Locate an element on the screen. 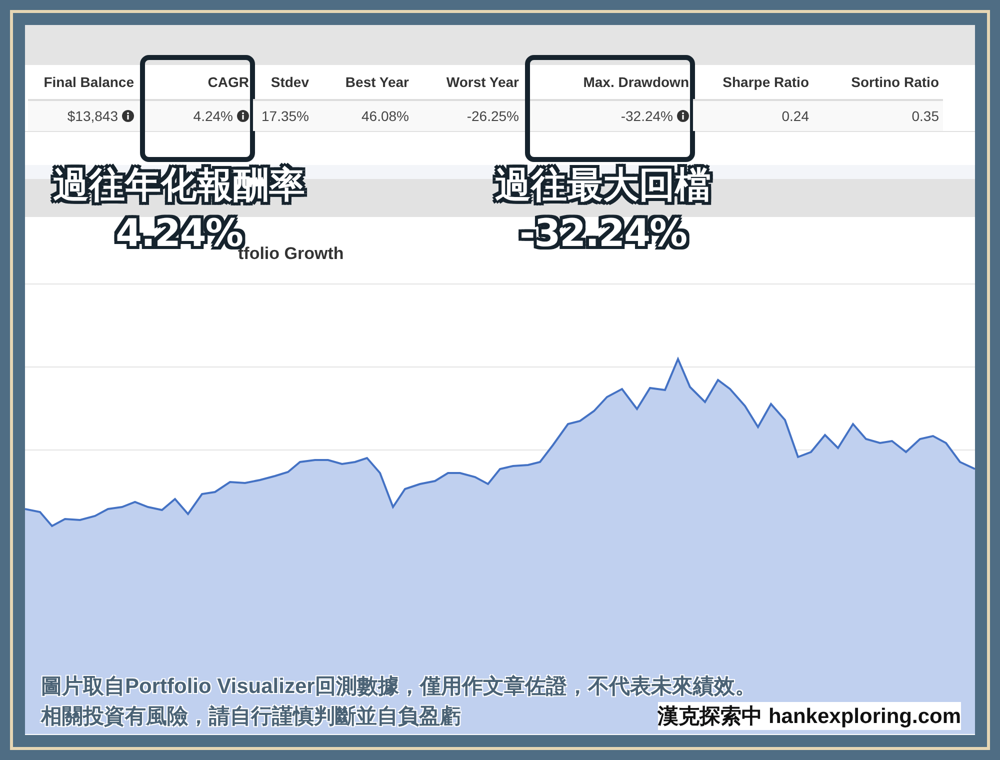 The image size is (1000, 760). credit-text: 漢克探索中 hankexploring.com is located at coordinates (809, 716).